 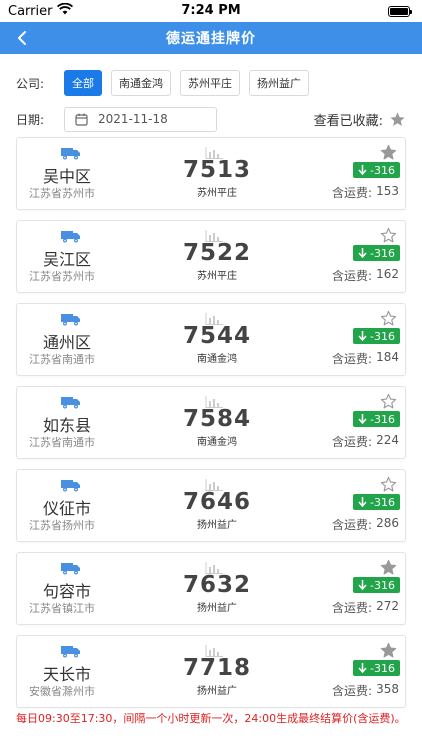 I want to click on district-name: 天长市, so click(x=67, y=674).